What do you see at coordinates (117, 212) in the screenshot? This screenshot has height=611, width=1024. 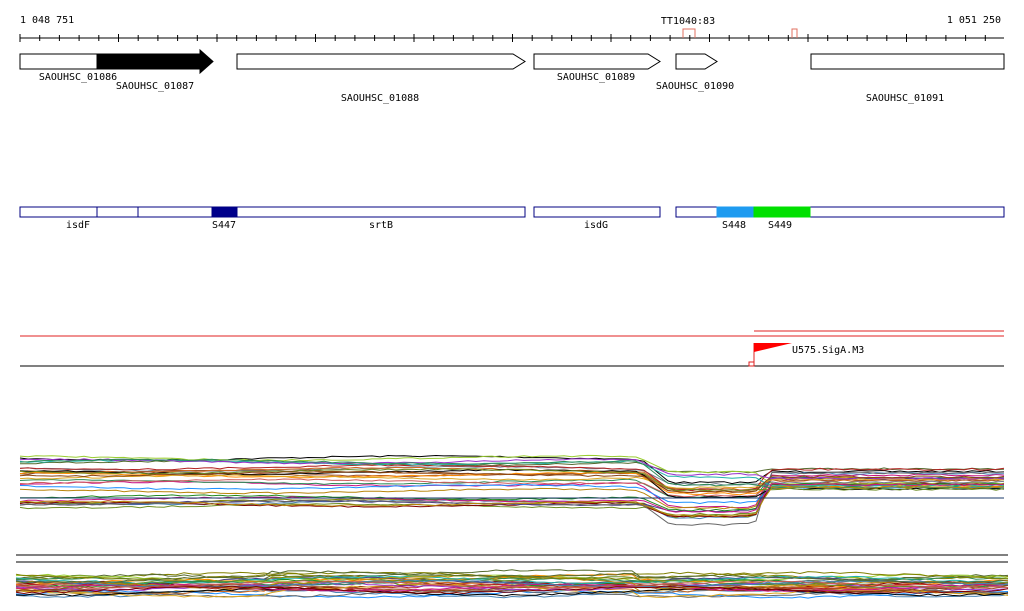 I see `segment-unlabeled` at bounding box center [117, 212].